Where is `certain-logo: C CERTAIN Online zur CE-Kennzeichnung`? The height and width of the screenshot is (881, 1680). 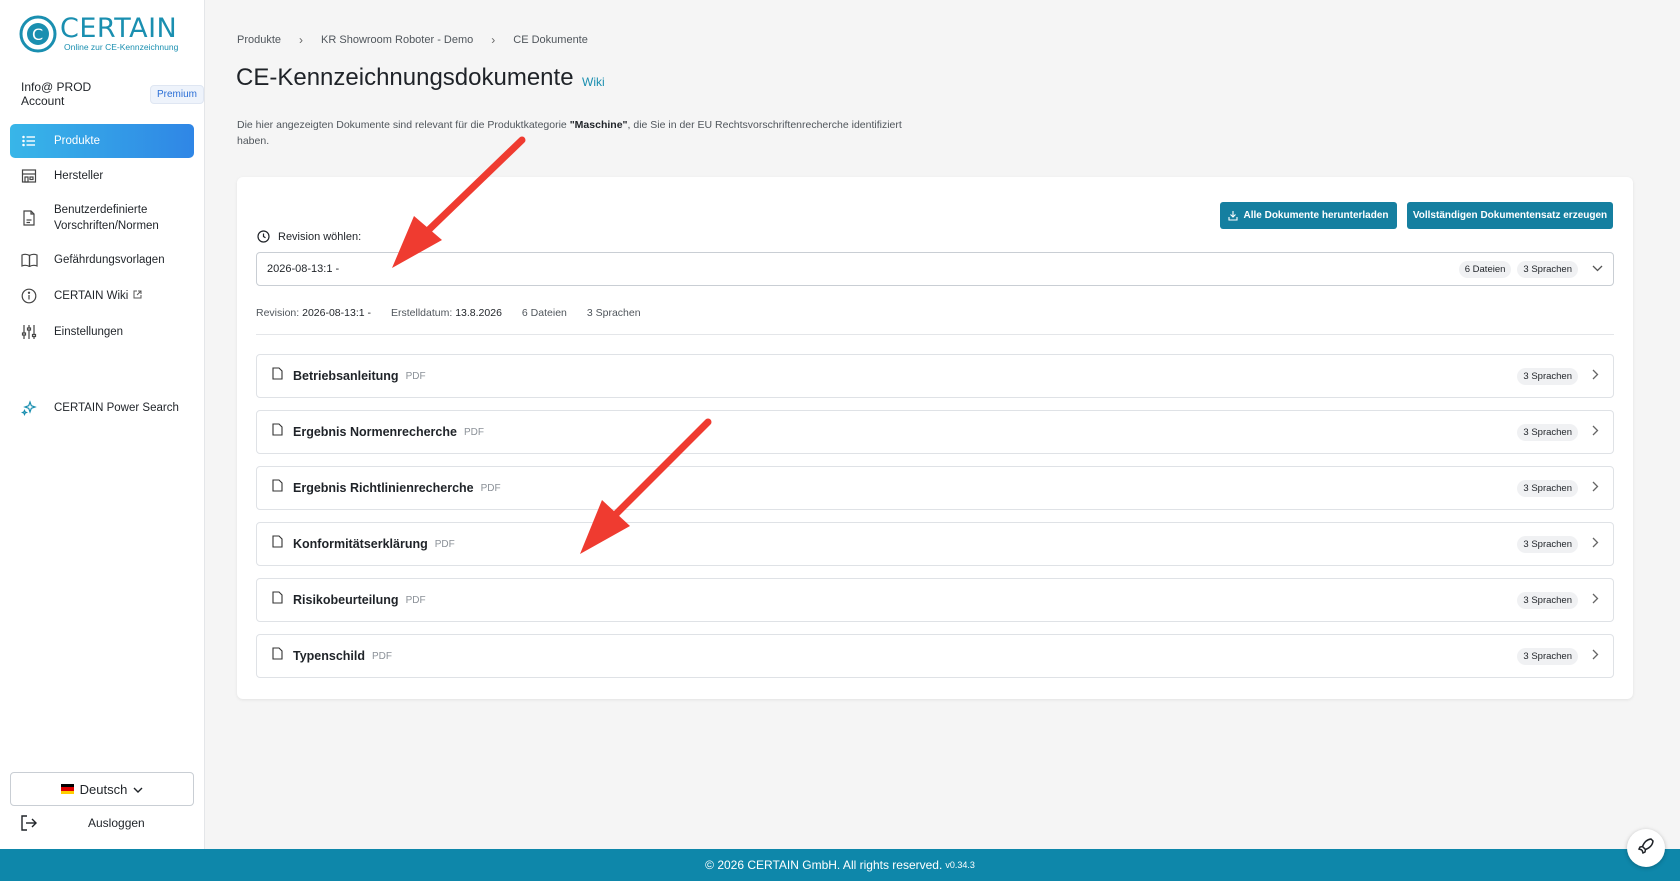
certain-logo: C CERTAIN Online zur CE-Kennzeichnung is located at coordinates (98, 34).